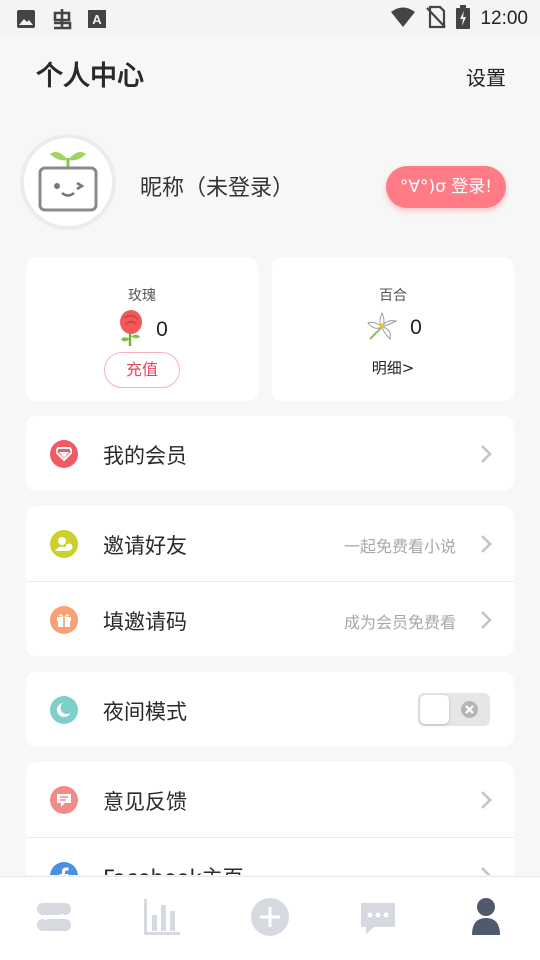 The width and height of the screenshot is (540, 960). Describe the element at coordinates (399, 622) in the screenshot. I see `menu-hint-invite-code: 成为会员免费看` at that location.